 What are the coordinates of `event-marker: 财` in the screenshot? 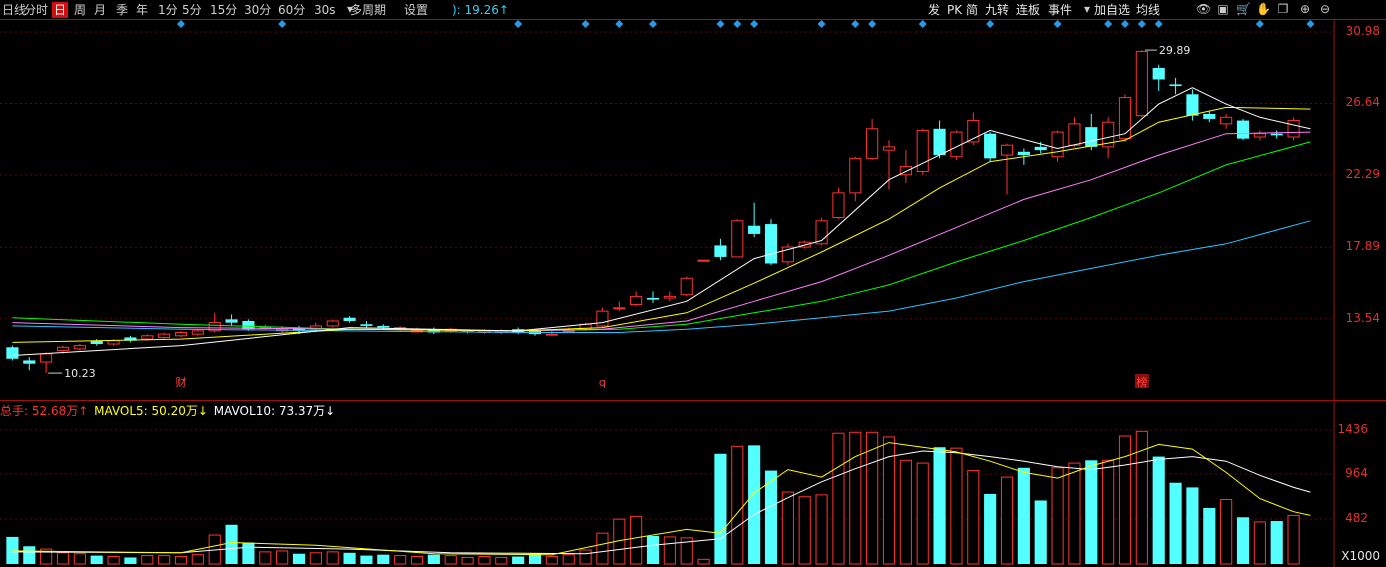 It's located at (181, 382).